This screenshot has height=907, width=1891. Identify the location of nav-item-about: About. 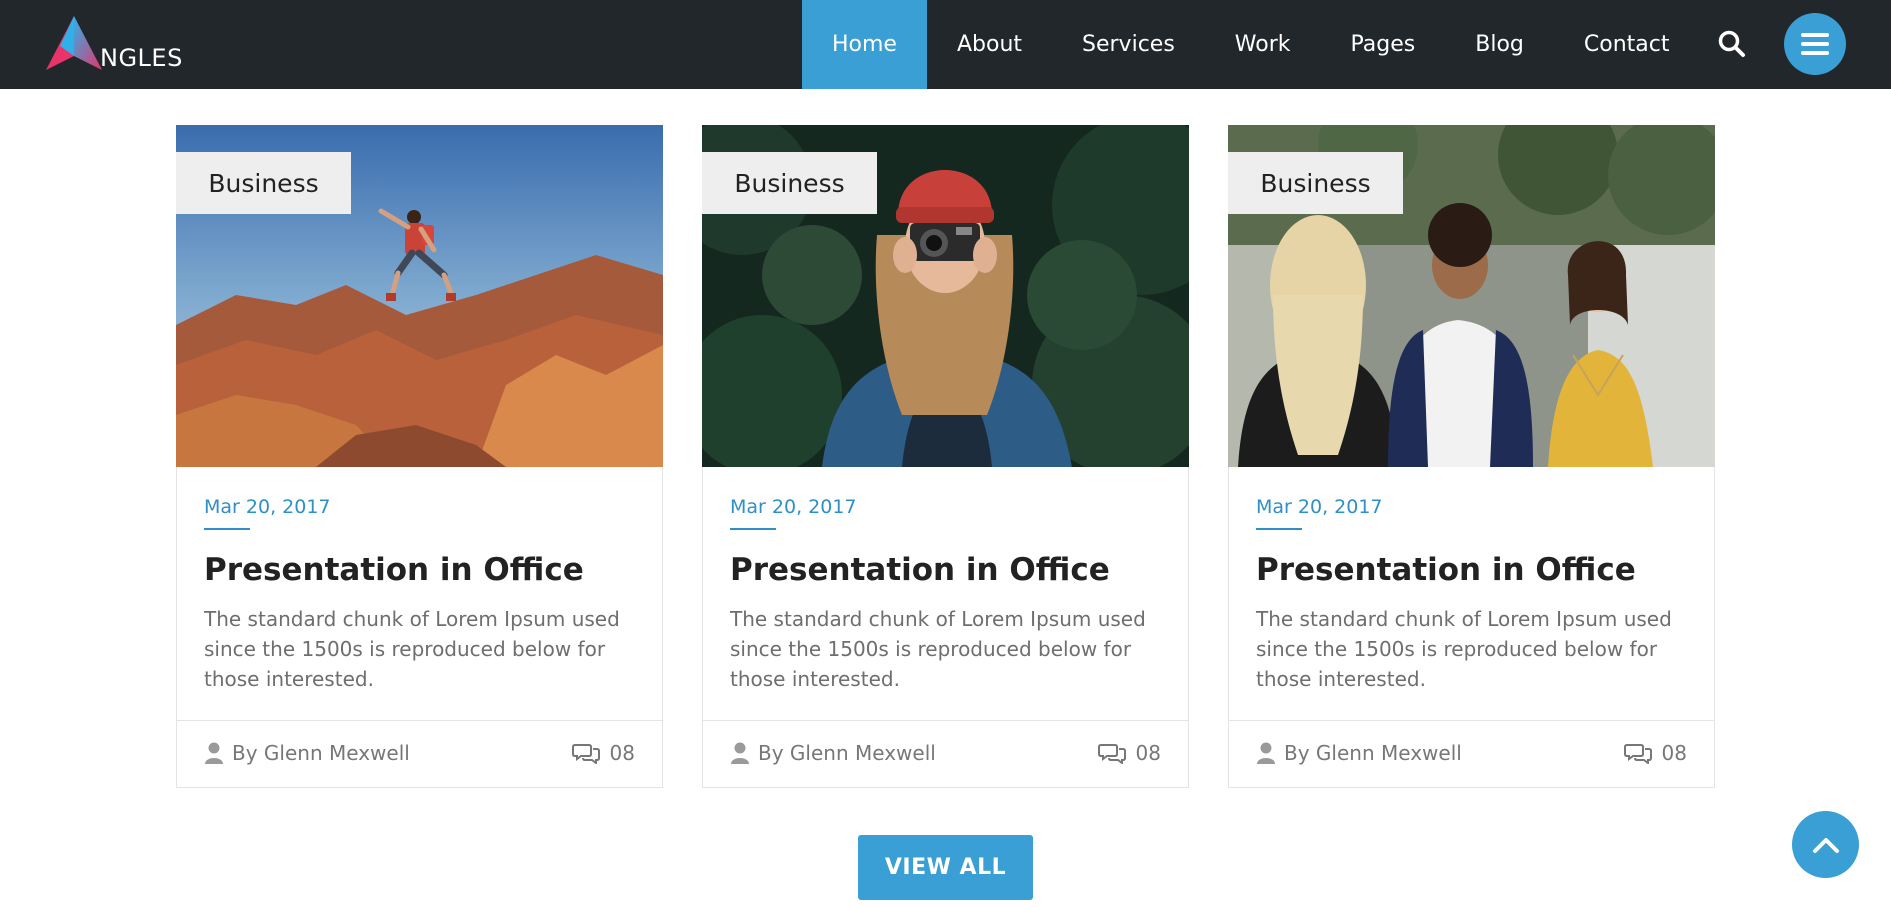
(989, 44).